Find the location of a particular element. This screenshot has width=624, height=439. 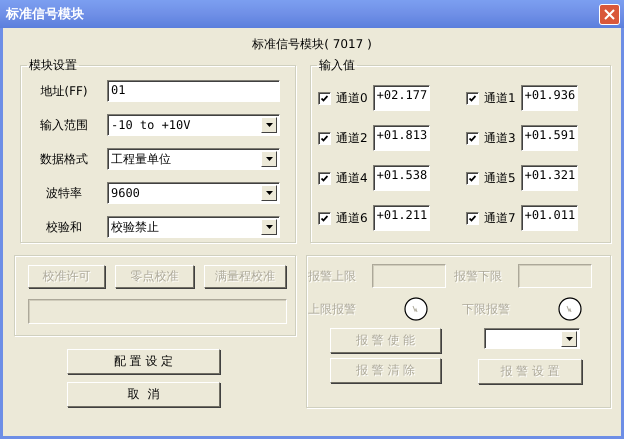

alarm-indicator-label: 上限报警 is located at coordinates (332, 309).